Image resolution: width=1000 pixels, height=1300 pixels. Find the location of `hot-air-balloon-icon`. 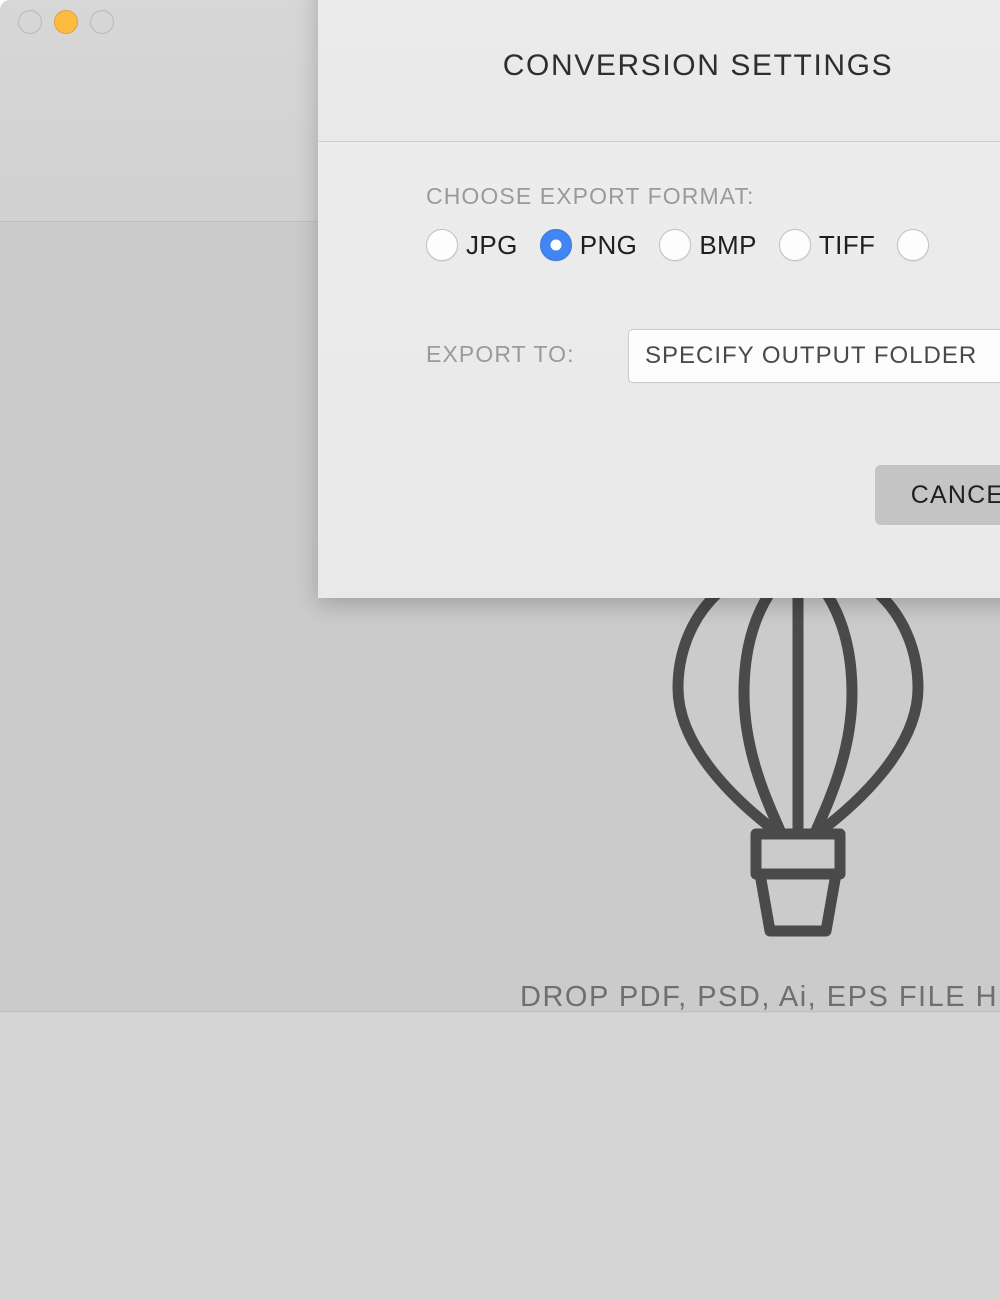

hot-air-balloon-icon is located at coordinates (798, 747).